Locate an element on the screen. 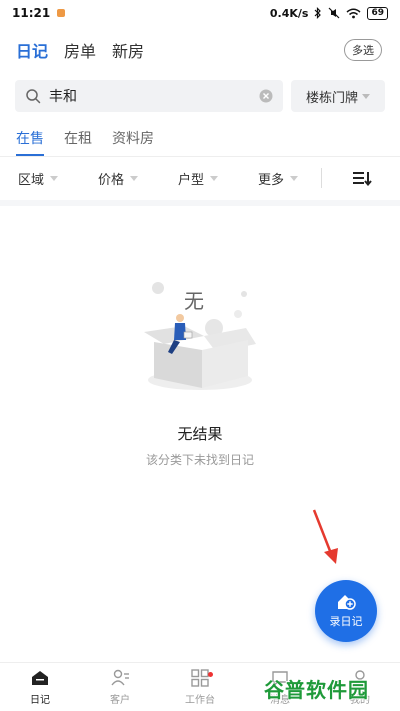 The width and height of the screenshot is (400, 711). workbench-icon is located at coordinates (200, 678).